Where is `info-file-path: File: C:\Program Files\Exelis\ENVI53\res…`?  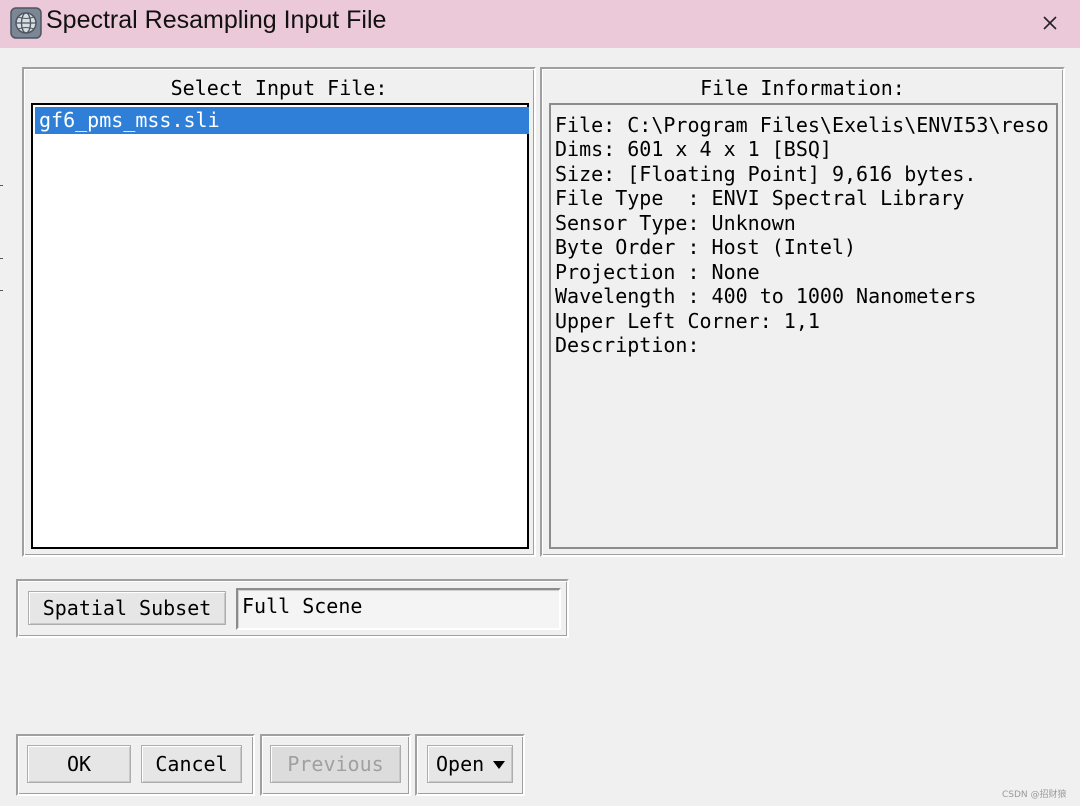 info-file-path: File: C:\Program Files\Exelis\ENVI53\res… is located at coordinates (802, 125).